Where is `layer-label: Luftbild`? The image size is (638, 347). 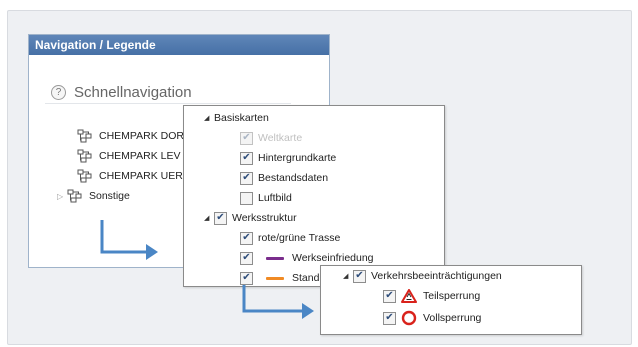 layer-label: Luftbild is located at coordinates (275, 198).